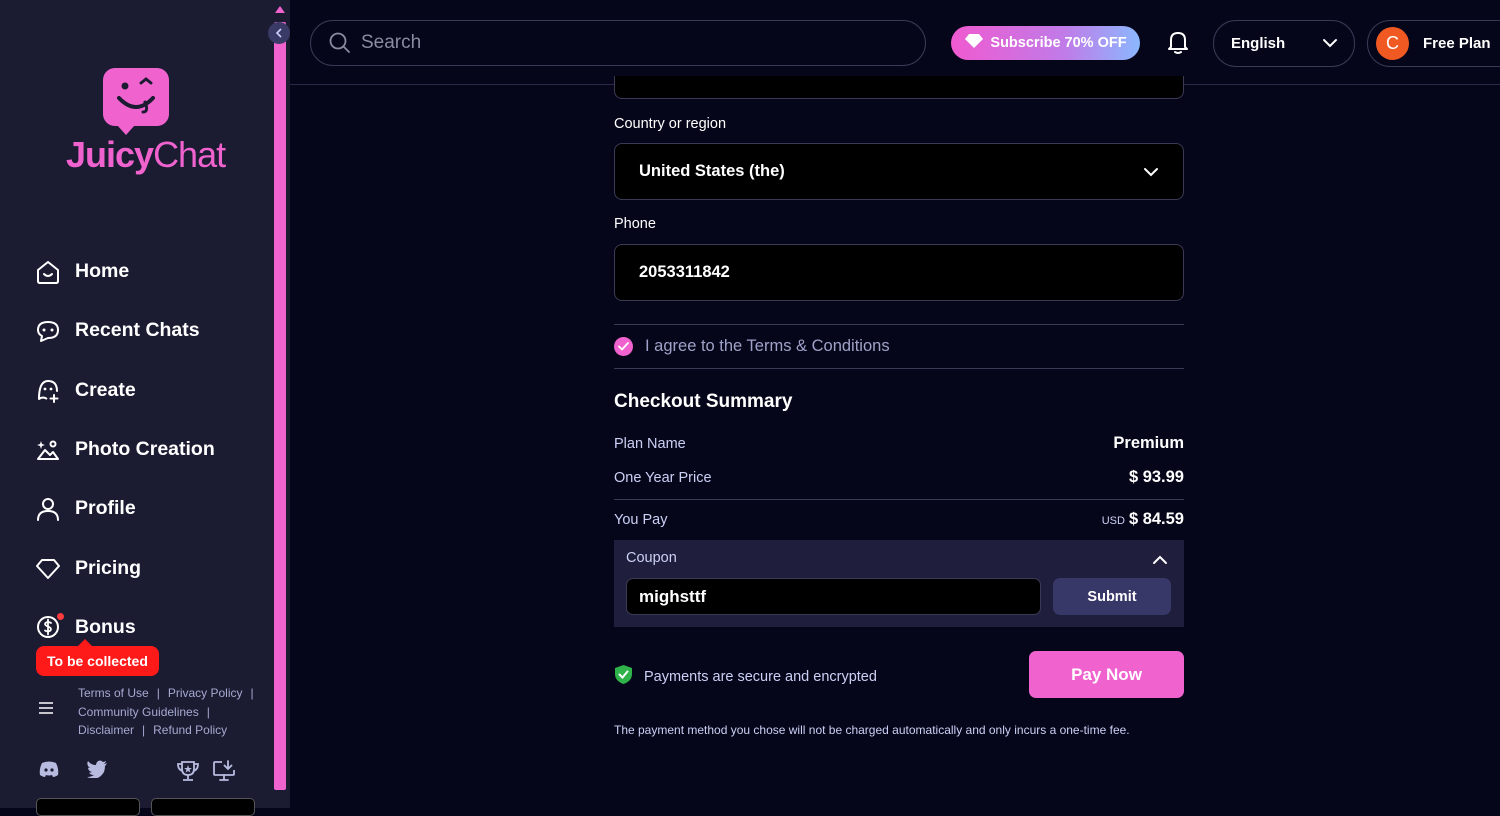  What do you see at coordinates (623, 346) in the screenshot?
I see `checkmark-icon` at bounding box center [623, 346].